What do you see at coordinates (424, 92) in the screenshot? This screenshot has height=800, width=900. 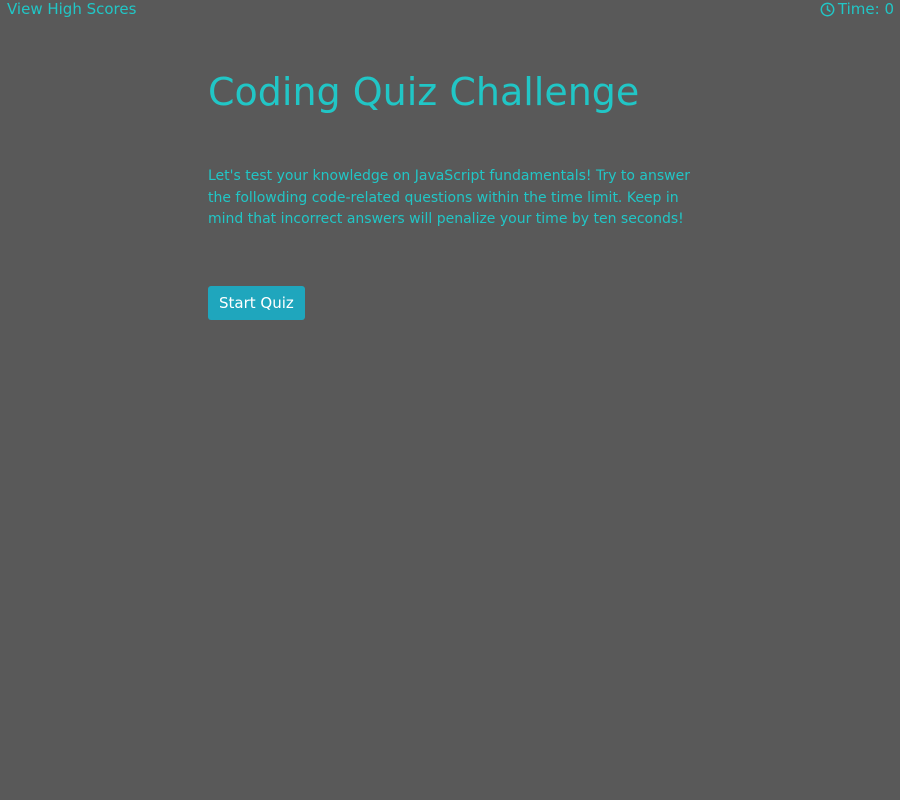 I see `page-title: Coding Quiz Challenge` at bounding box center [424, 92].